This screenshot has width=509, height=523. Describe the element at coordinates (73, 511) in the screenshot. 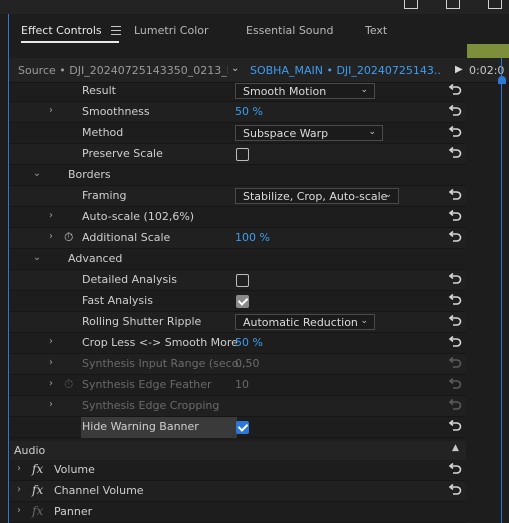

I see `audio-effect-label: Panner` at that location.